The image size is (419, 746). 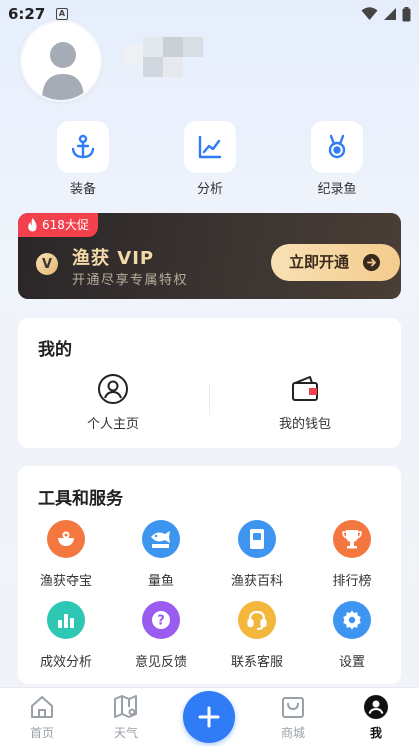 I want to click on plus-icon, so click(x=209, y=717).